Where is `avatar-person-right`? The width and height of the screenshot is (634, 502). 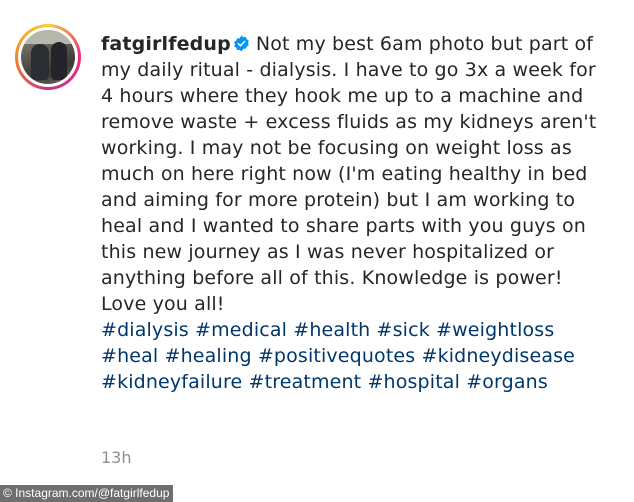 avatar-person-right is located at coordinates (59, 61).